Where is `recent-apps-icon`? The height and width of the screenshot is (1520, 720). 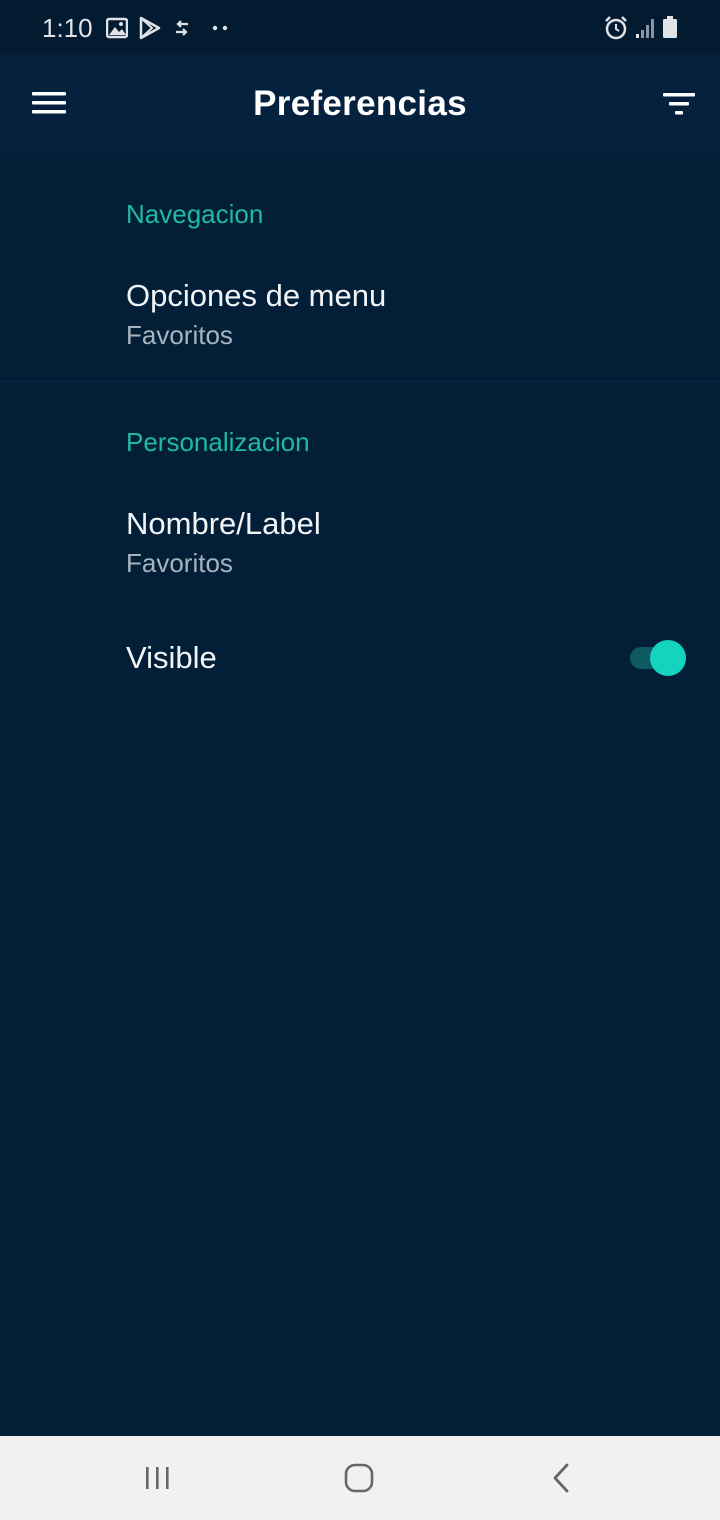
recent-apps-icon is located at coordinates (157, 1478).